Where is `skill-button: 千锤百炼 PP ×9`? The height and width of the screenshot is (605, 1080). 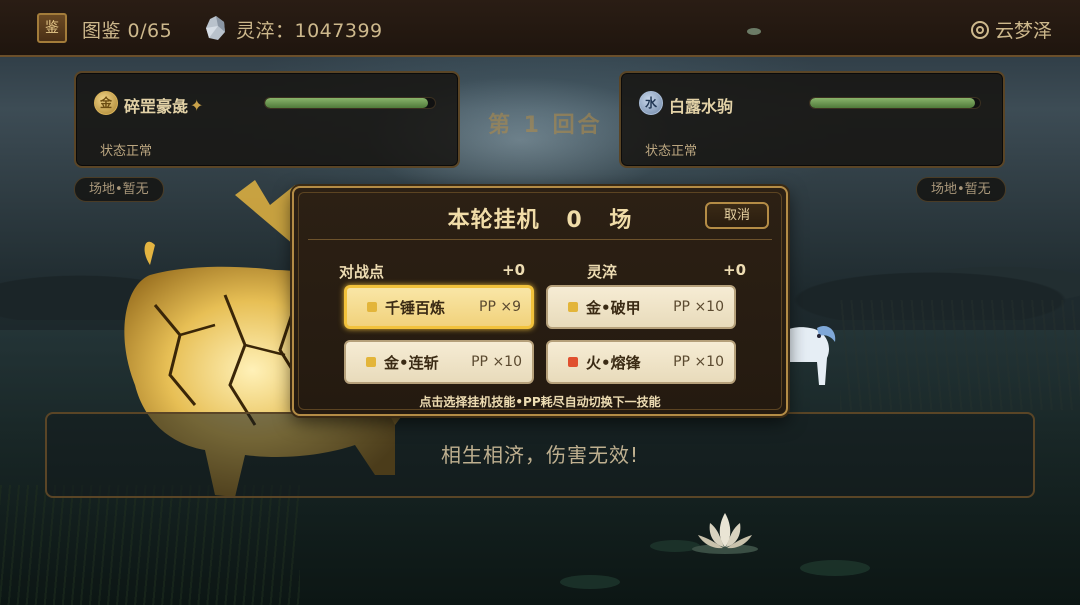
skill-button: 千锤百炼 PP ×9 is located at coordinates (439, 307).